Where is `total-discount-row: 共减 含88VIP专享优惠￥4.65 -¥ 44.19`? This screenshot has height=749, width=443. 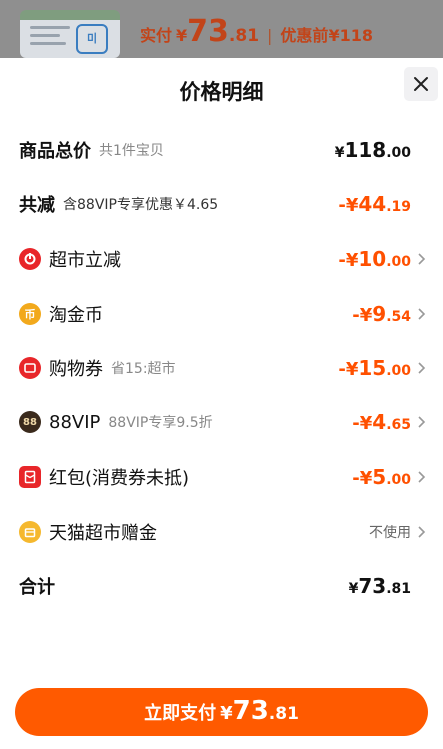 total-discount-row: 共减 含88VIP专享优惠￥4.65 -¥ 44.19 is located at coordinates (221, 204).